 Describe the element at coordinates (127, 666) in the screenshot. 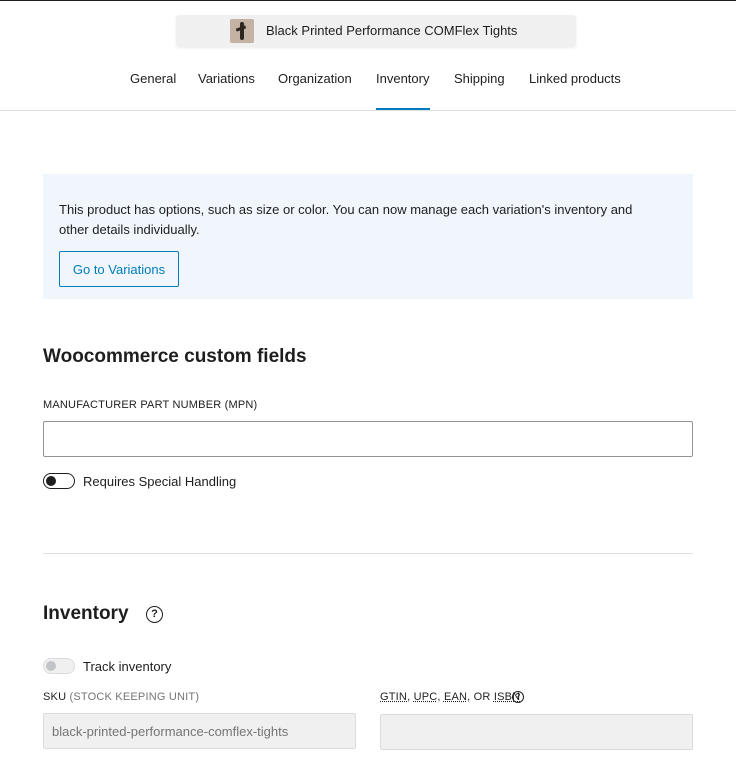

I see `track-inventory-label: Track inventory` at that location.